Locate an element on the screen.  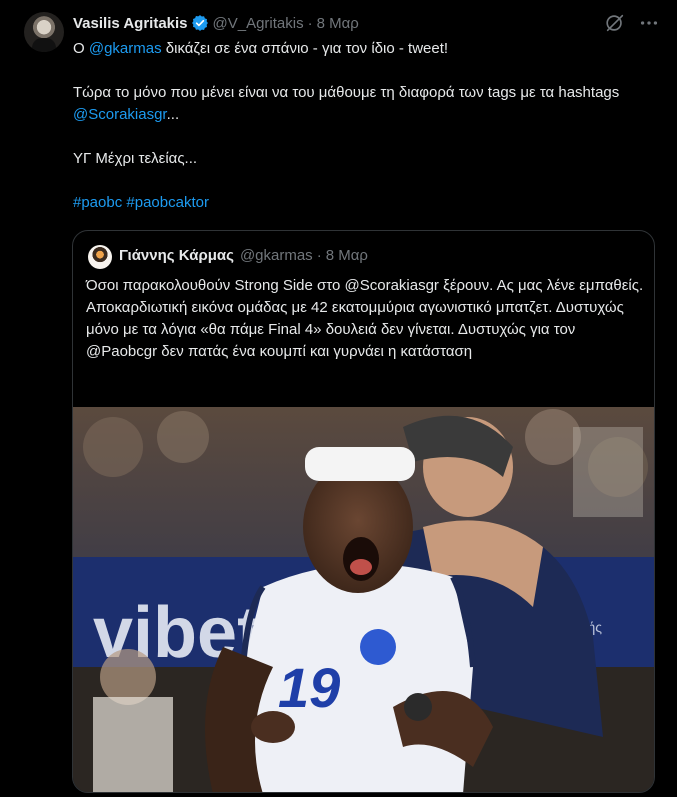
tweet-header: Vasilis Agritakis @V_Agritakis · 8 Μαρ is located at coordinates (216, 23).